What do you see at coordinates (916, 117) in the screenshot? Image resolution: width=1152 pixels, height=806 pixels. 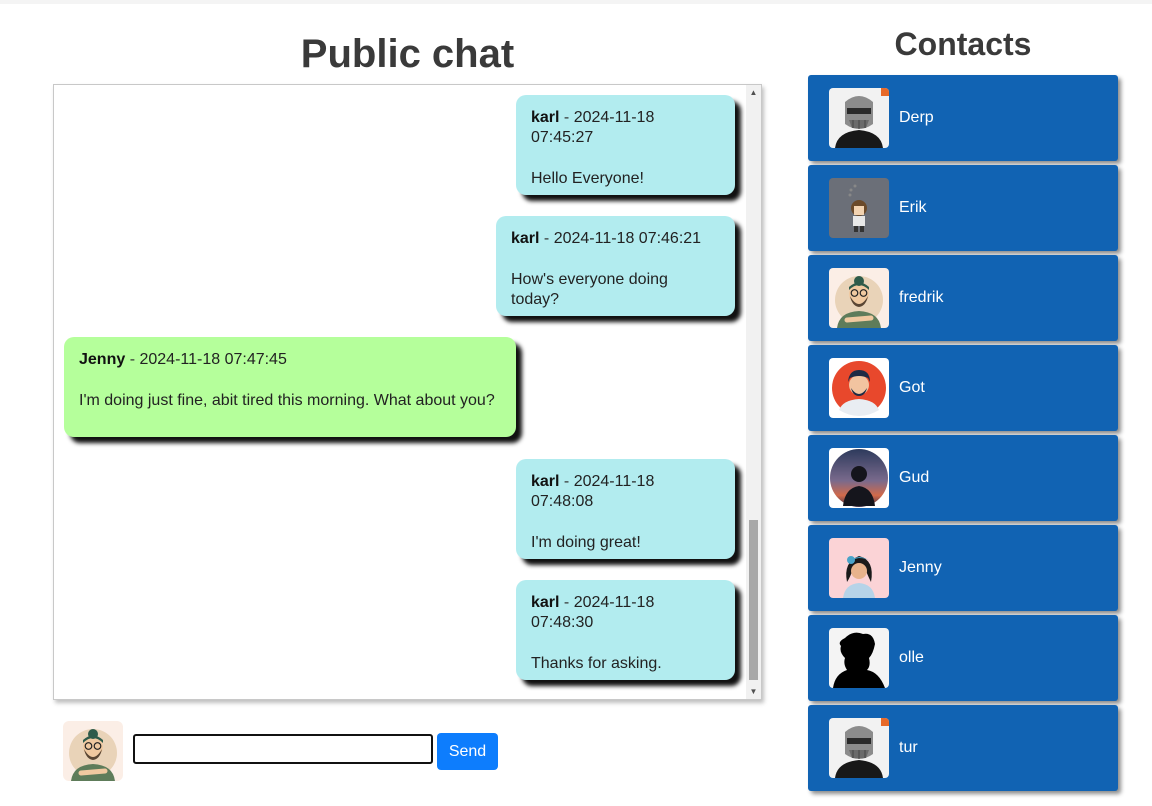 I see `contact-name: Derp` at bounding box center [916, 117].